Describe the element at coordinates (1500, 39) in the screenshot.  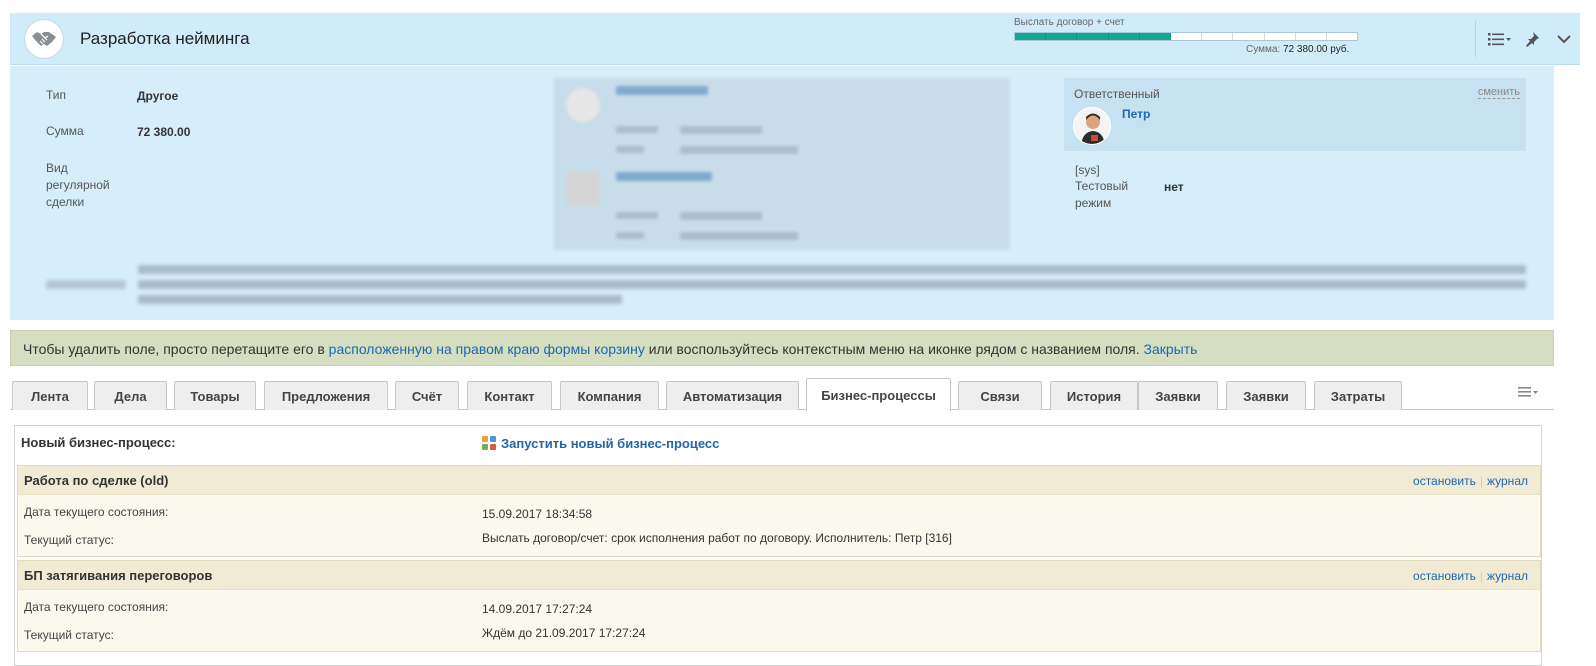
I see `list-settings-icon` at that location.